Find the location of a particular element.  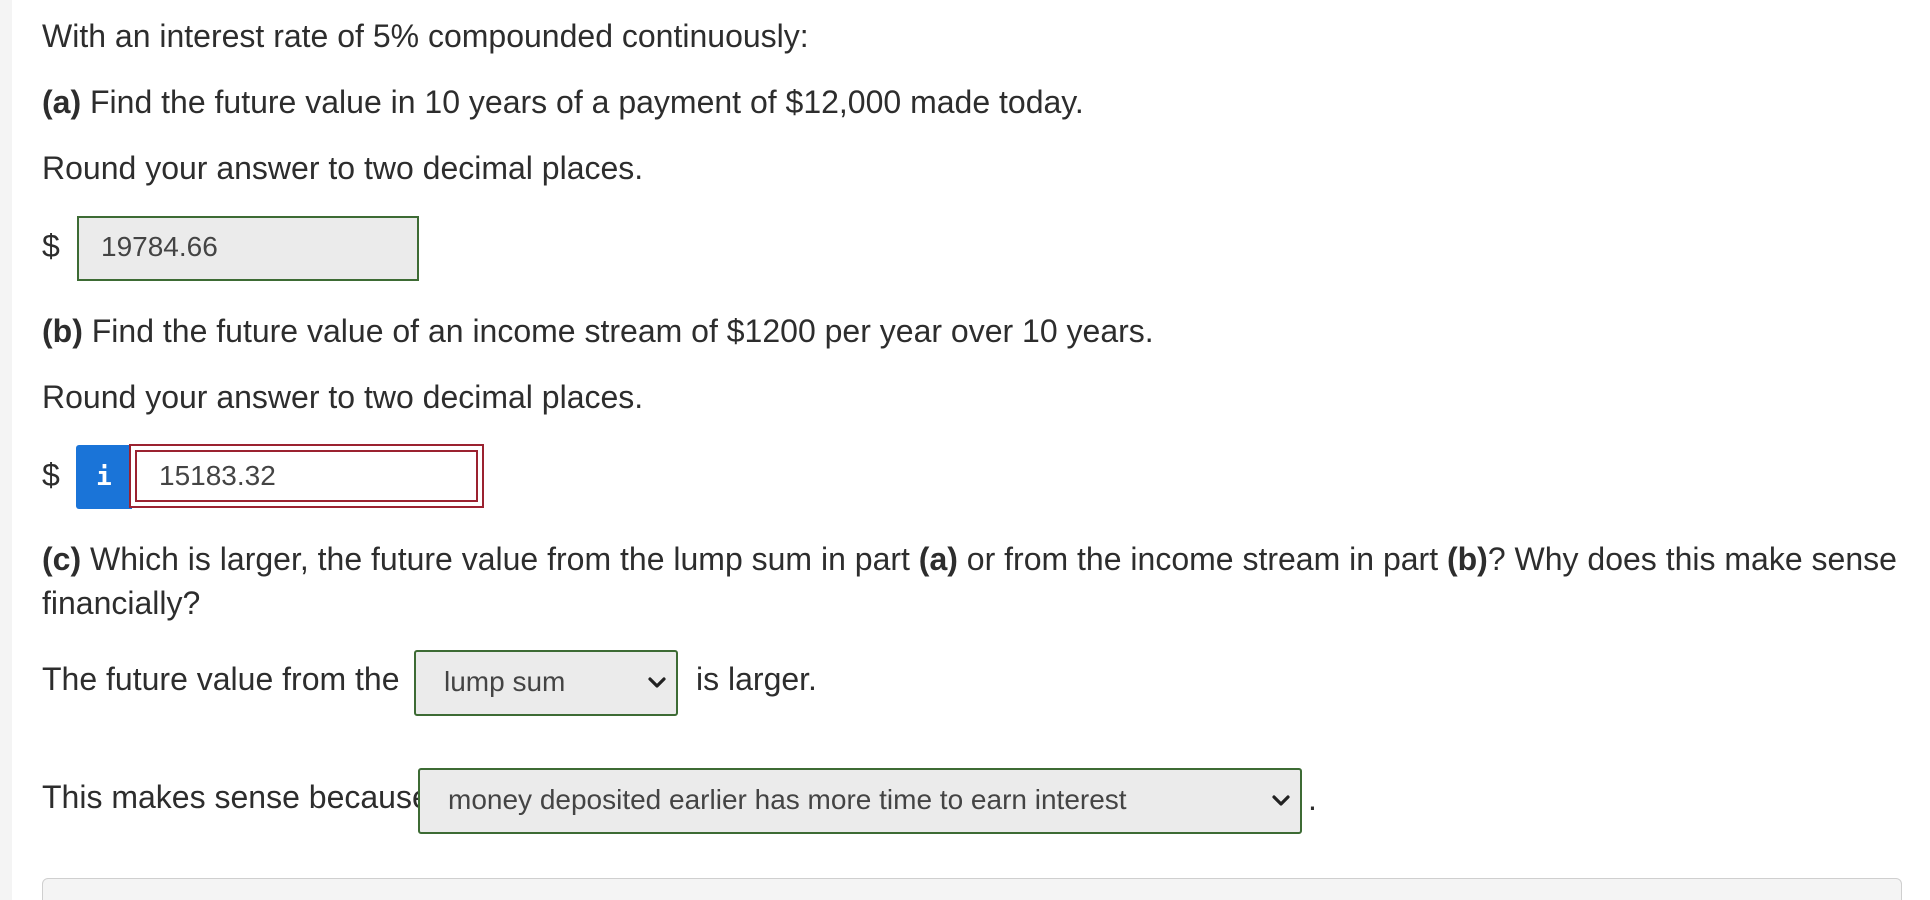

left-gutter is located at coordinates (6, 450).